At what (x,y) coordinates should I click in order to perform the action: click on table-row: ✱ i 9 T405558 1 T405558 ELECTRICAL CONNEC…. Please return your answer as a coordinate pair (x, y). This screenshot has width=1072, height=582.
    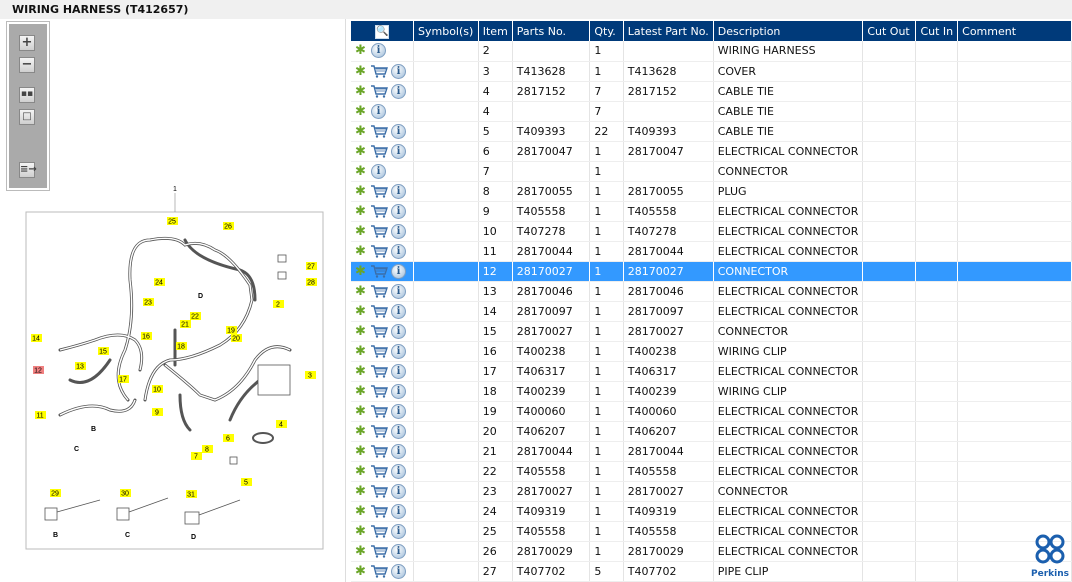
    Looking at the image, I should click on (711, 211).